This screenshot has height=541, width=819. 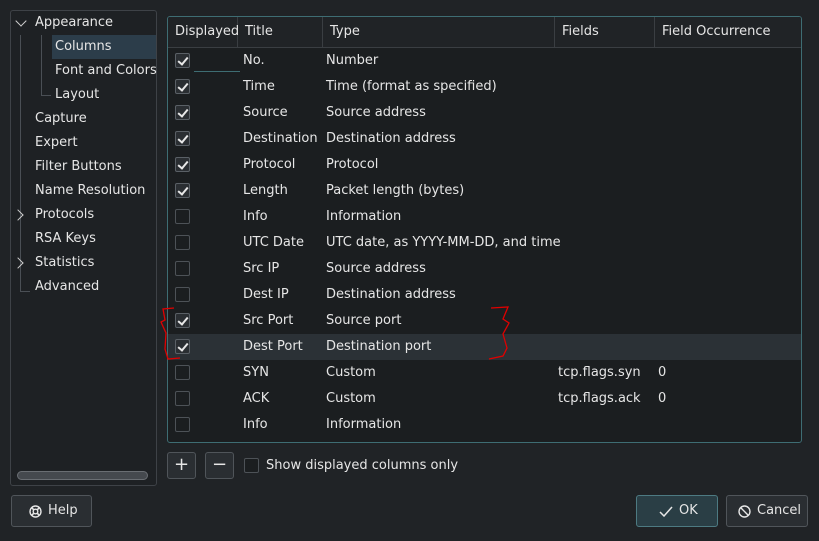 I want to click on title-cell: Source, so click(x=265, y=112).